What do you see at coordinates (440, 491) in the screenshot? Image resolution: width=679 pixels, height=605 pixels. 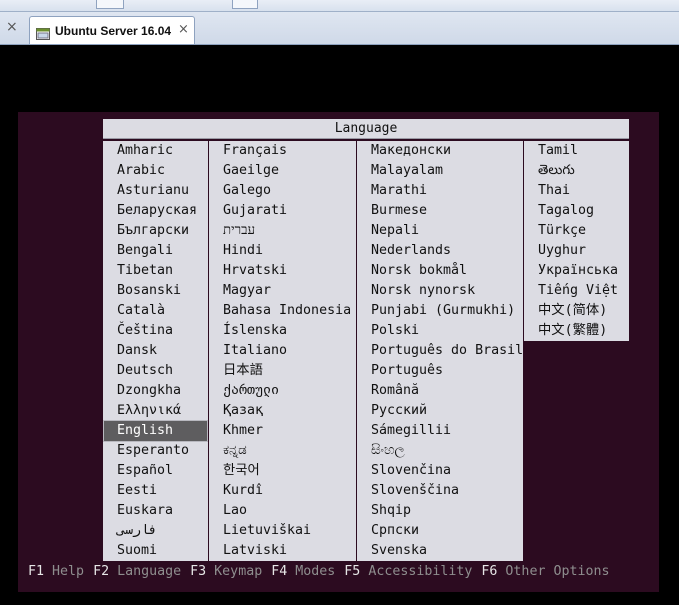 I see `language-option: Slovenščina` at bounding box center [440, 491].